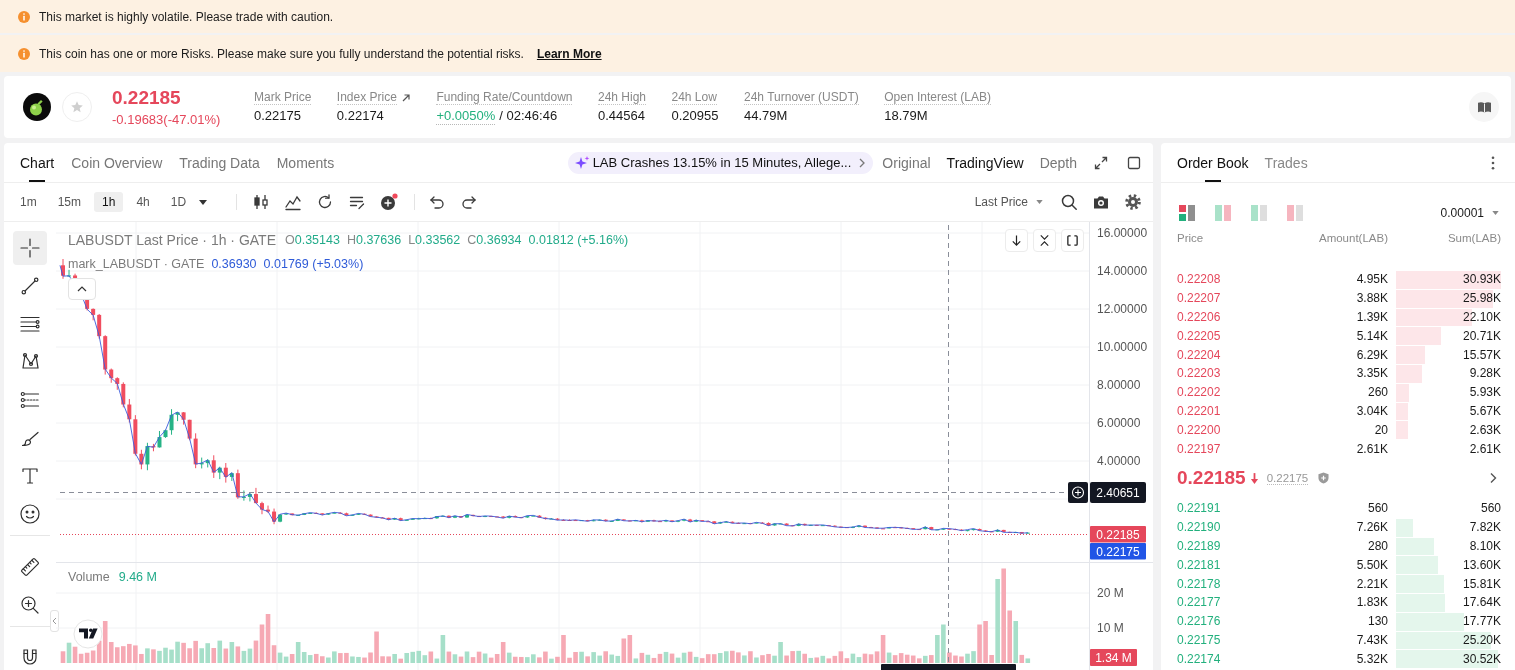  Describe the element at coordinates (1119, 423) in the screenshot. I see `price-axis-label: 6.00000` at that location.